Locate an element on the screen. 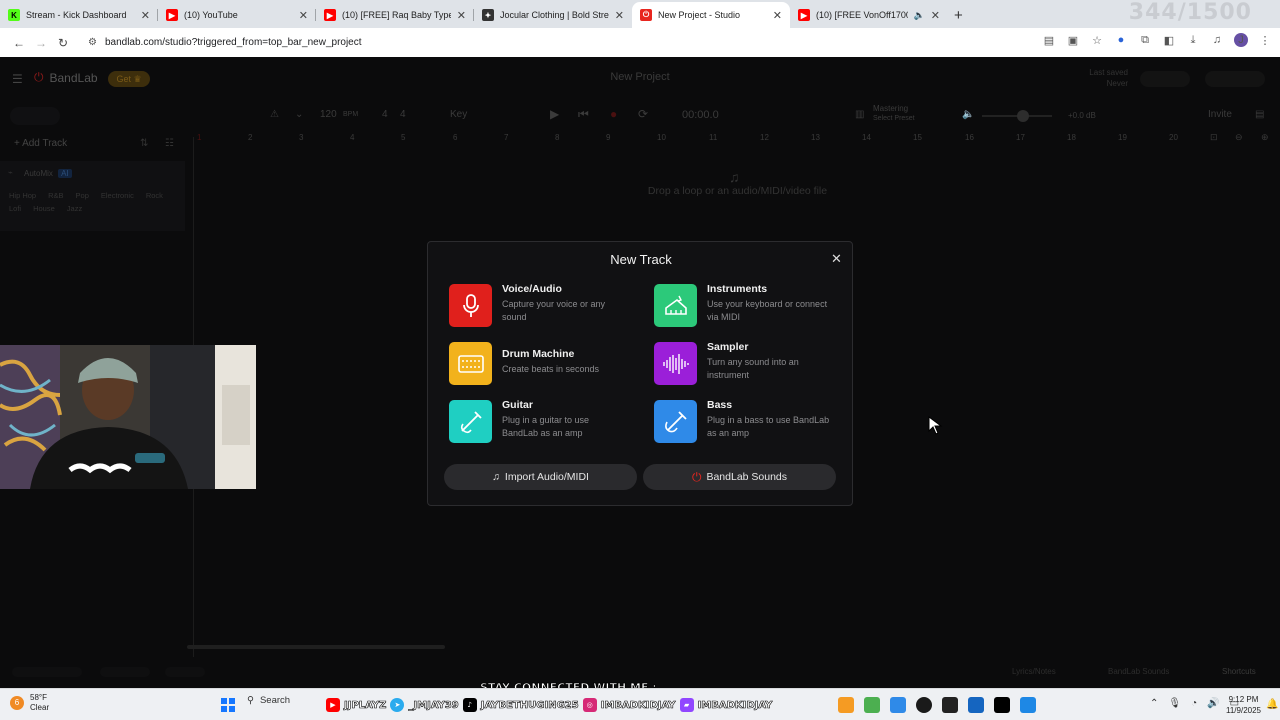  back-icon: ← is located at coordinates (19, 43).